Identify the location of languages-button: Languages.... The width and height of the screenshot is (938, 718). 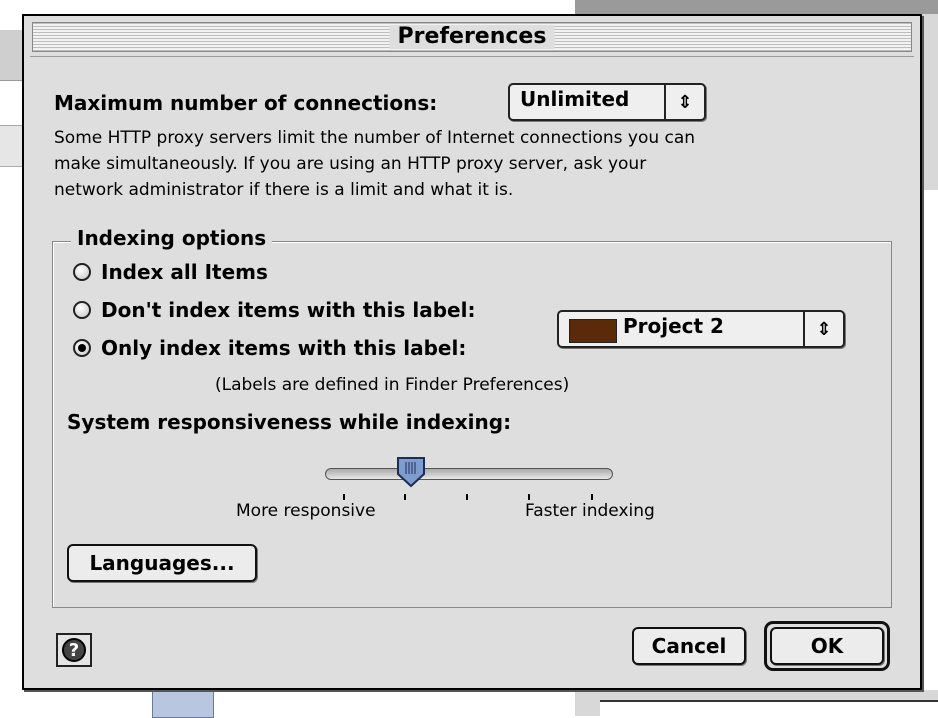
(162, 563).